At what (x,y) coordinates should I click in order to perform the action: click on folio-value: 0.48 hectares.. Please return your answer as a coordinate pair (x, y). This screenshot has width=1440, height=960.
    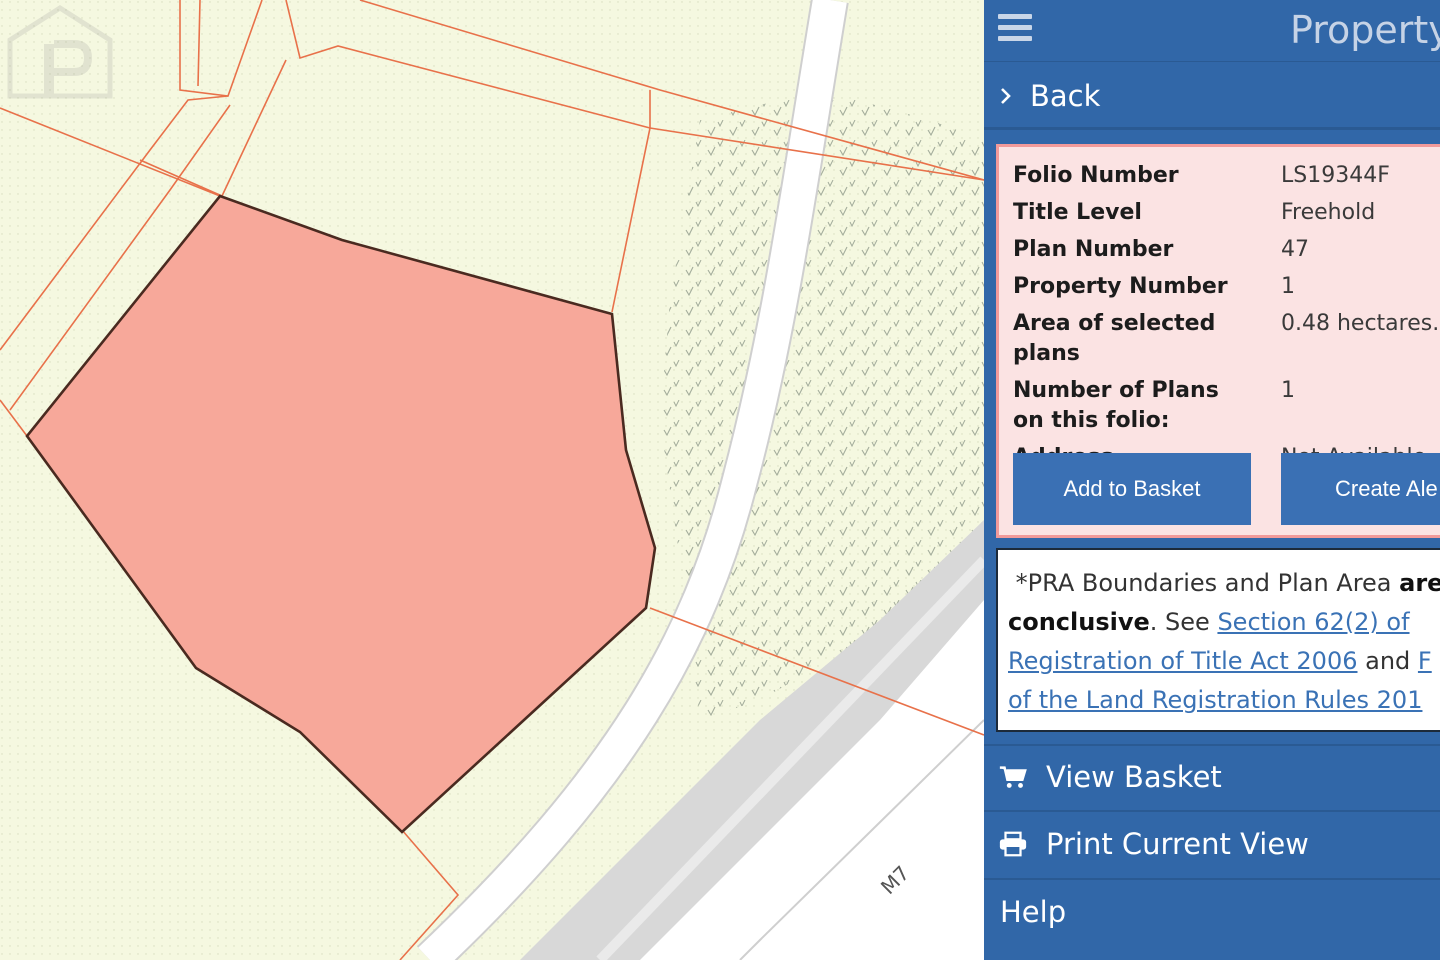
    Looking at the image, I should click on (1360, 323).